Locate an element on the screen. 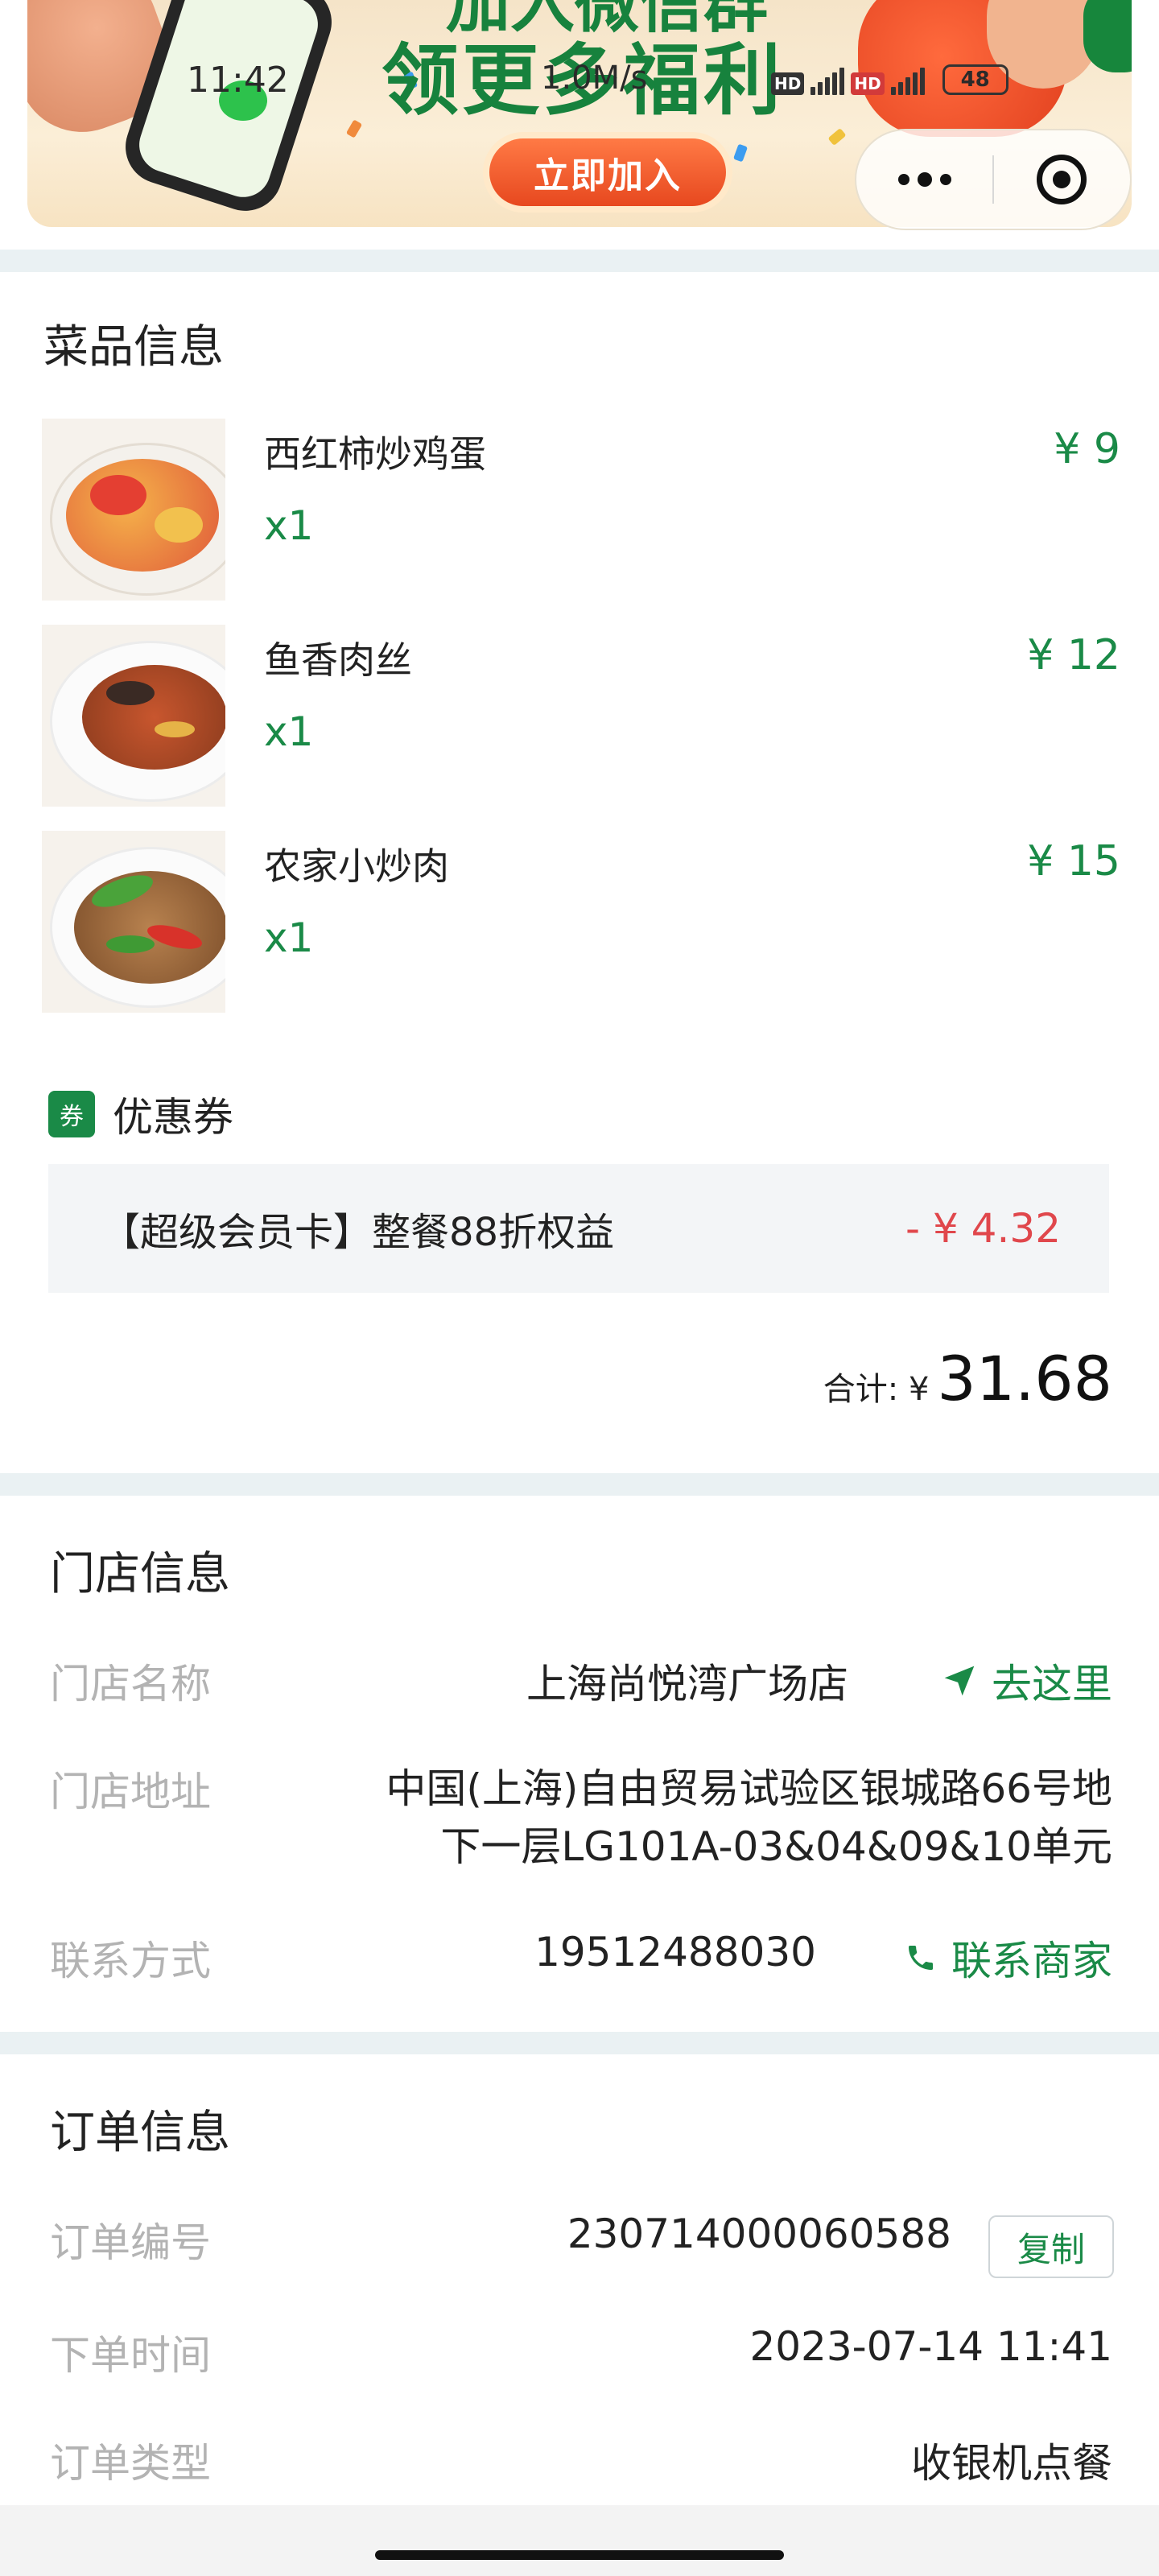 The height and width of the screenshot is (2576, 1159). location-arrow-icon is located at coordinates (960, 1681).